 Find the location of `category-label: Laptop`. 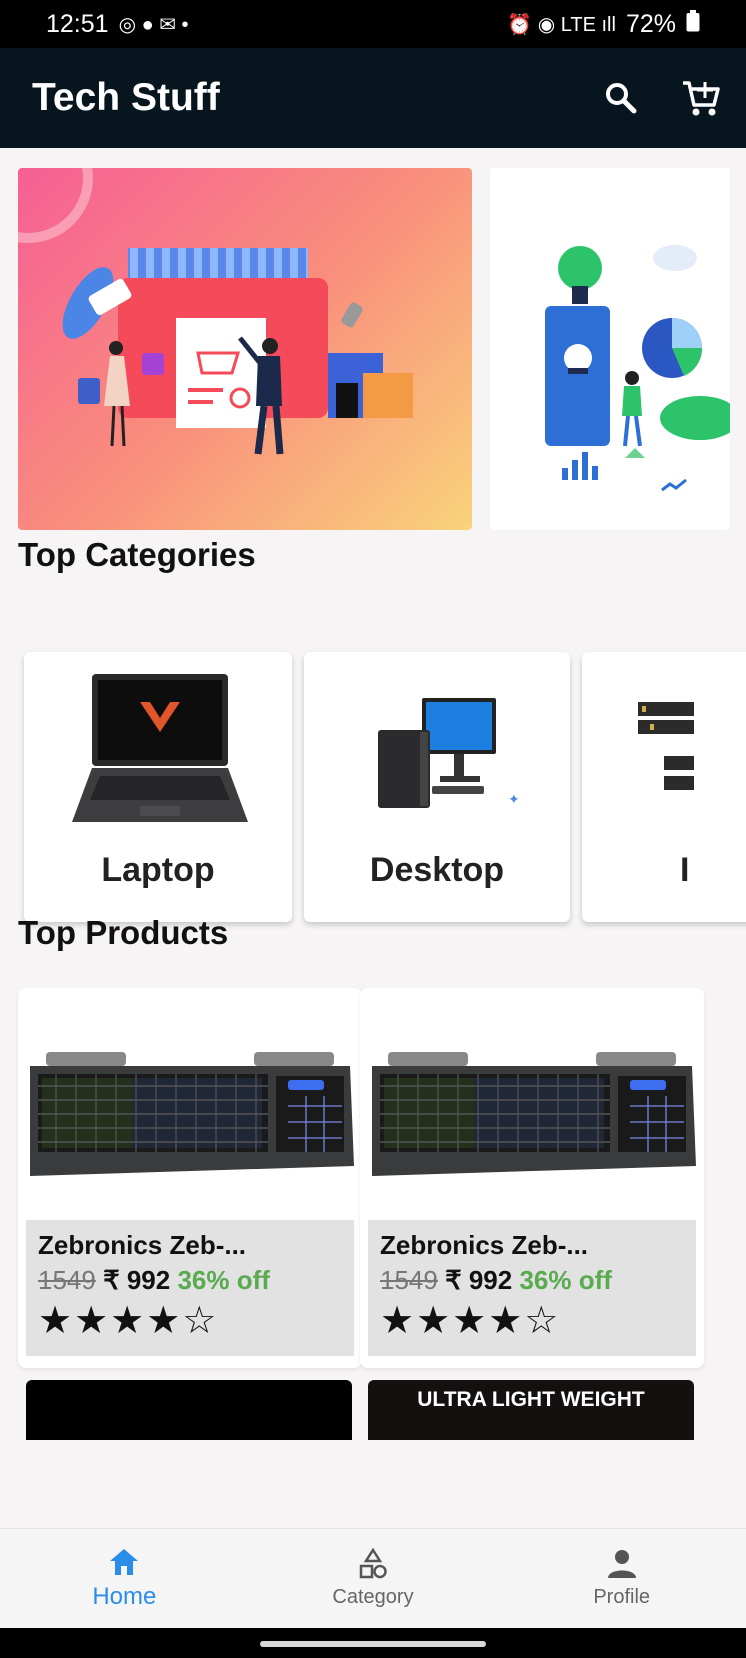

category-label: Laptop is located at coordinates (158, 870).